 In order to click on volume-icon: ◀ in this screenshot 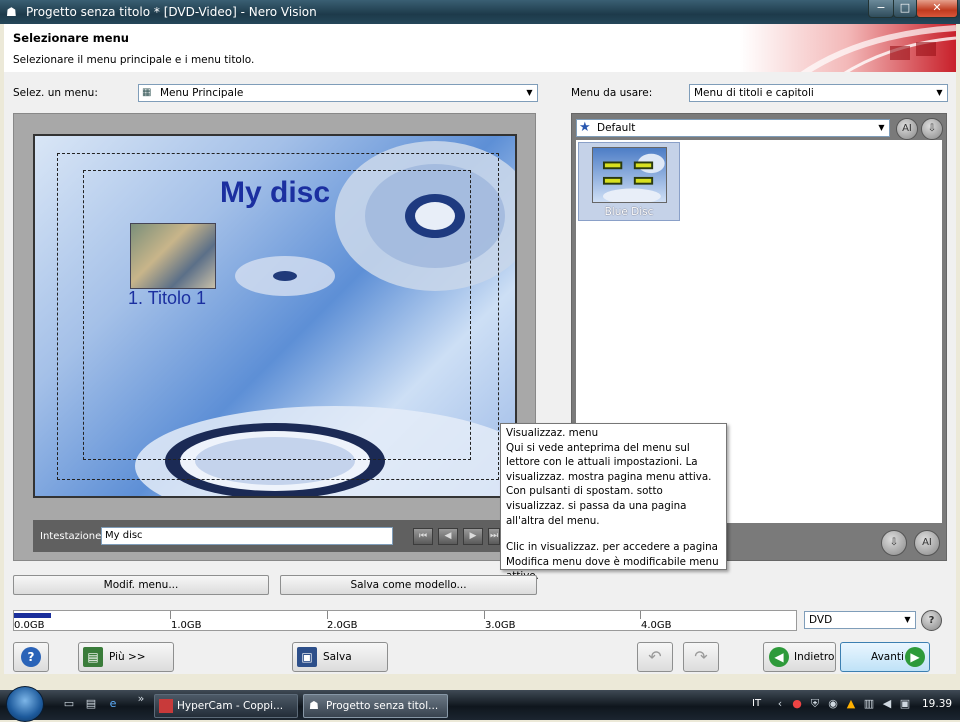, I will do `click(887, 704)`.